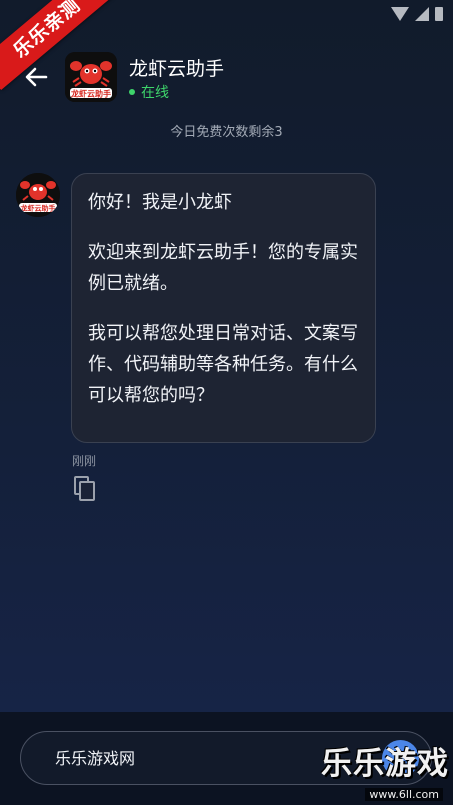 The width and height of the screenshot is (453, 805). What do you see at coordinates (84, 461) in the screenshot?
I see `message-timestamp: 刚刚` at bounding box center [84, 461].